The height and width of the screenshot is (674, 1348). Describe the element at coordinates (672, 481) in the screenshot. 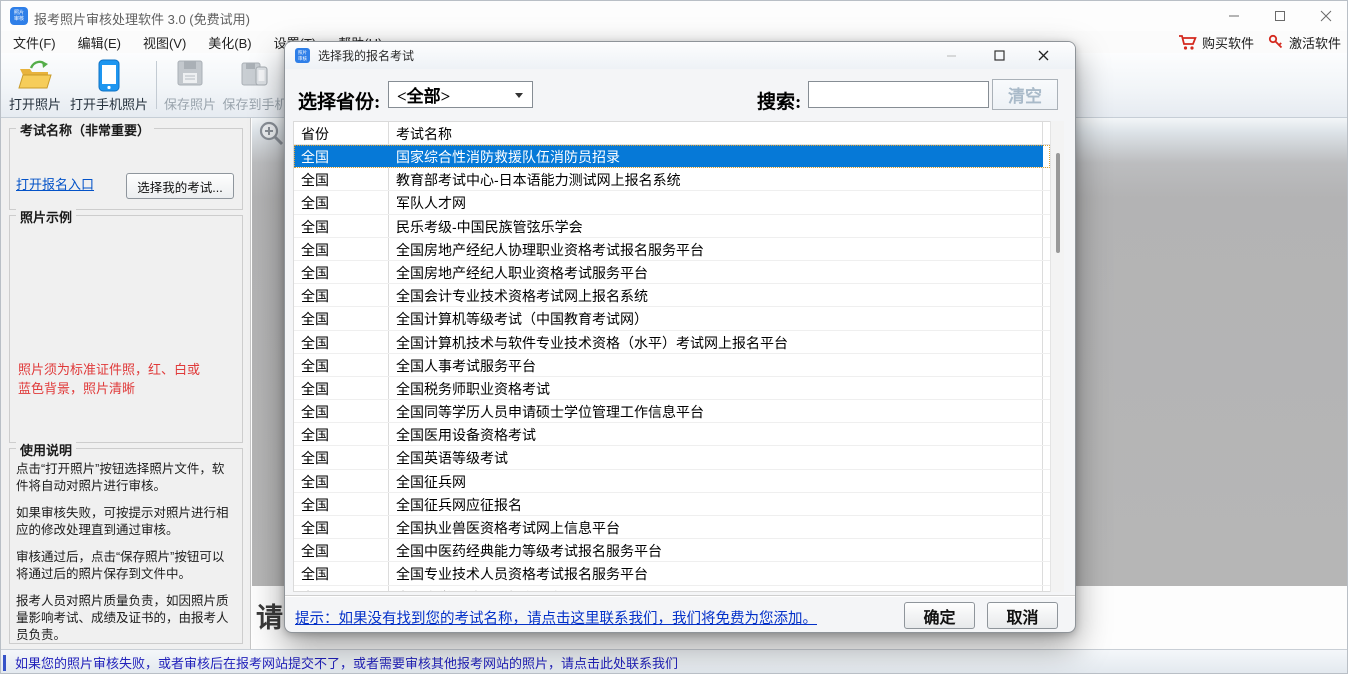

I see `exam-row: 全国 全国征兵网` at that location.